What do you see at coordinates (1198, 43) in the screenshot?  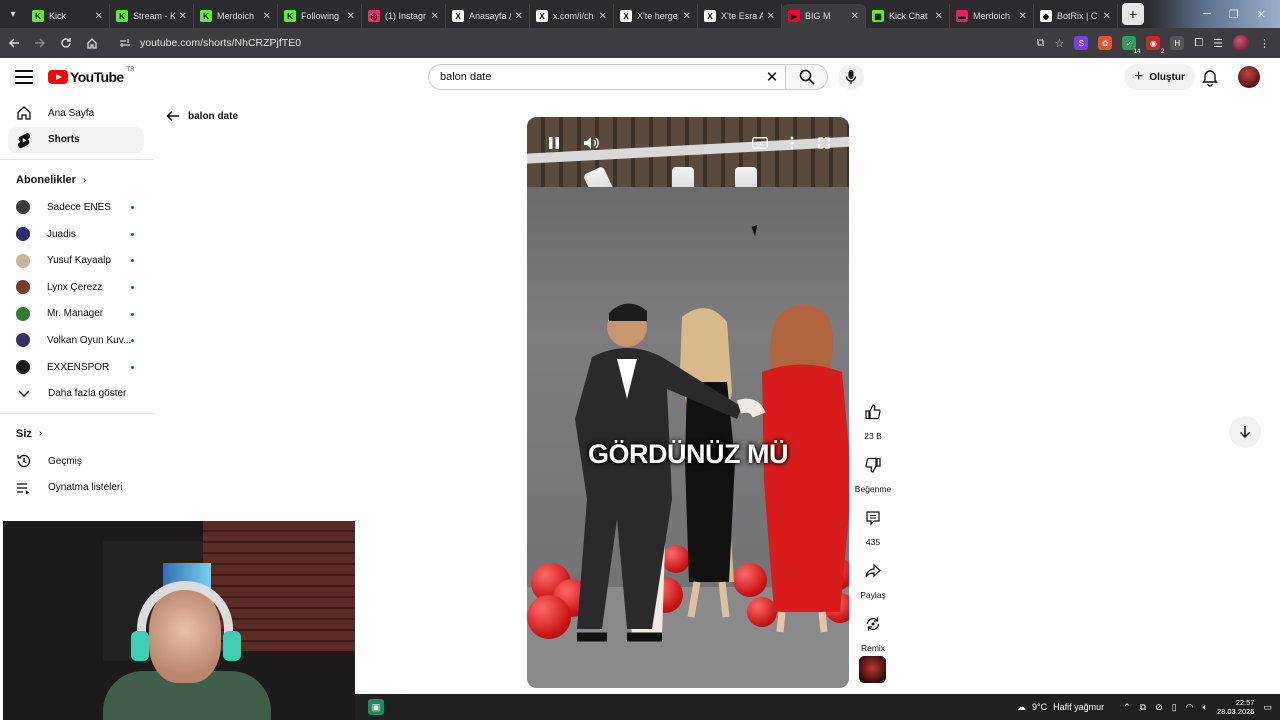 I see `extensions-puzzle-icon: ⧠` at bounding box center [1198, 43].